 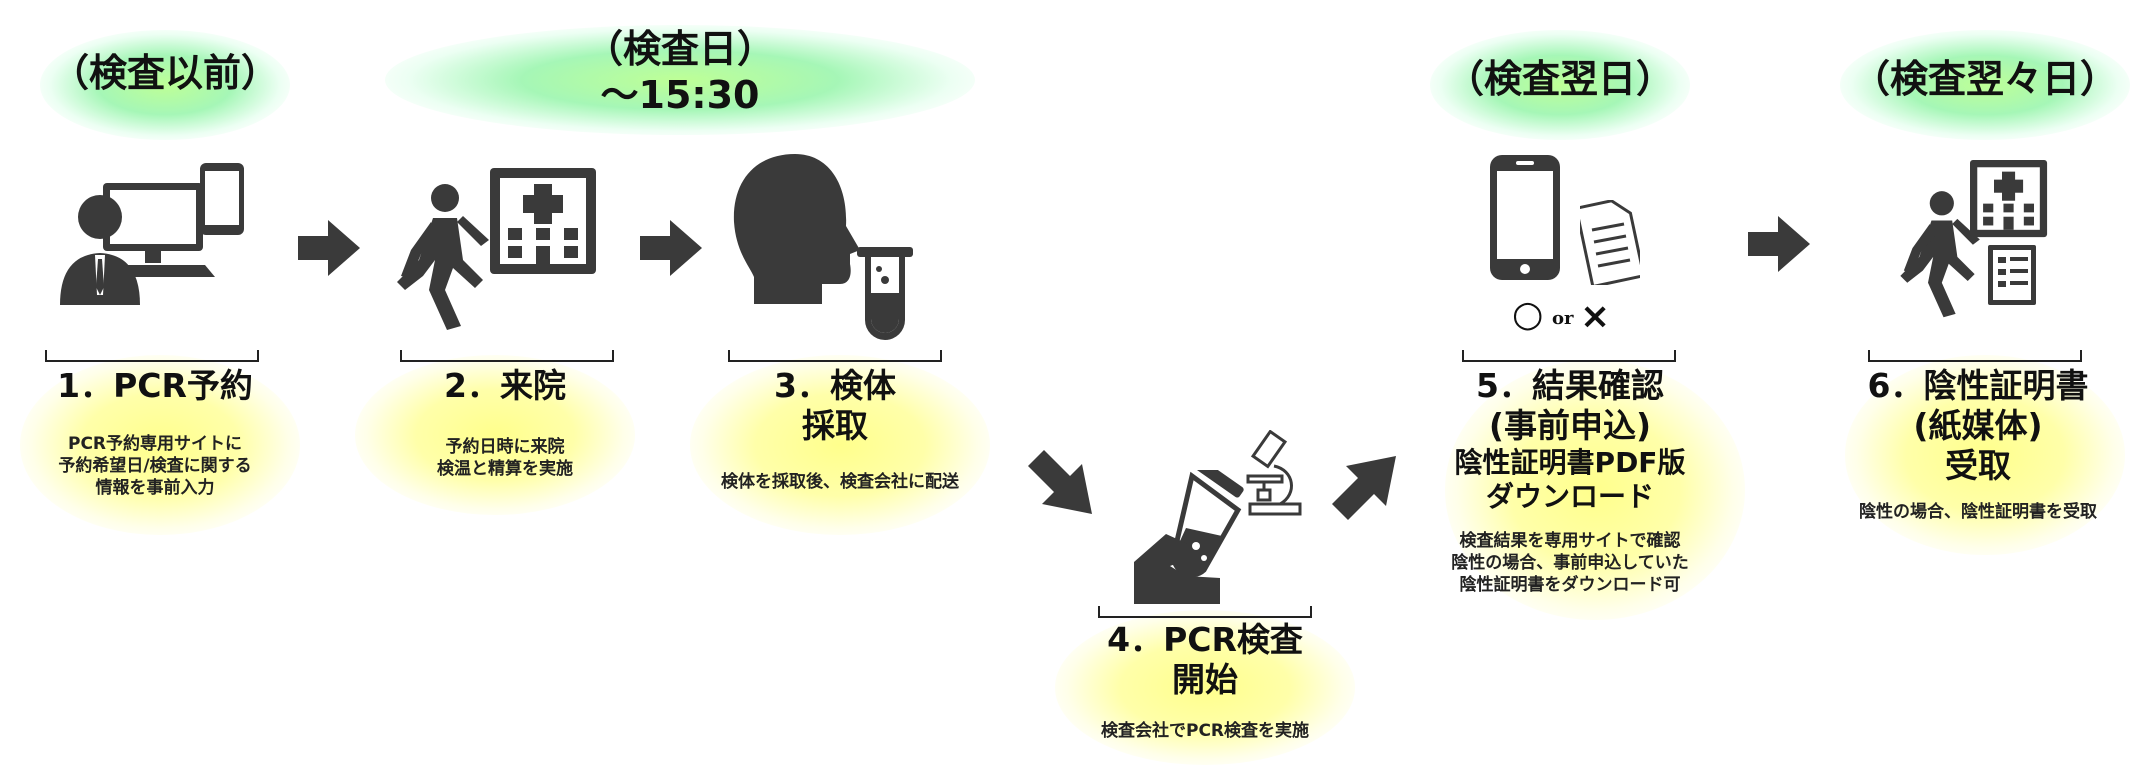 What do you see at coordinates (1528, 314) in the screenshot?
I see `circle-symbol: ○` at bounding box center [1528, 314].